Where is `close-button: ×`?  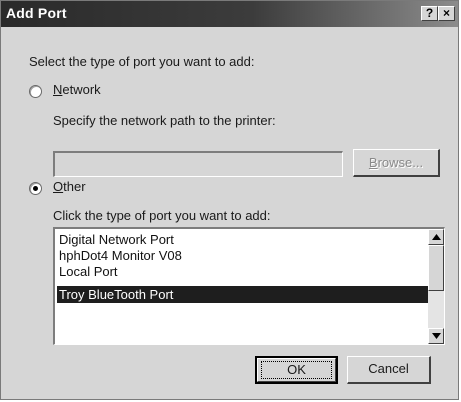
close-button: × is located at coordinates (446, 13).